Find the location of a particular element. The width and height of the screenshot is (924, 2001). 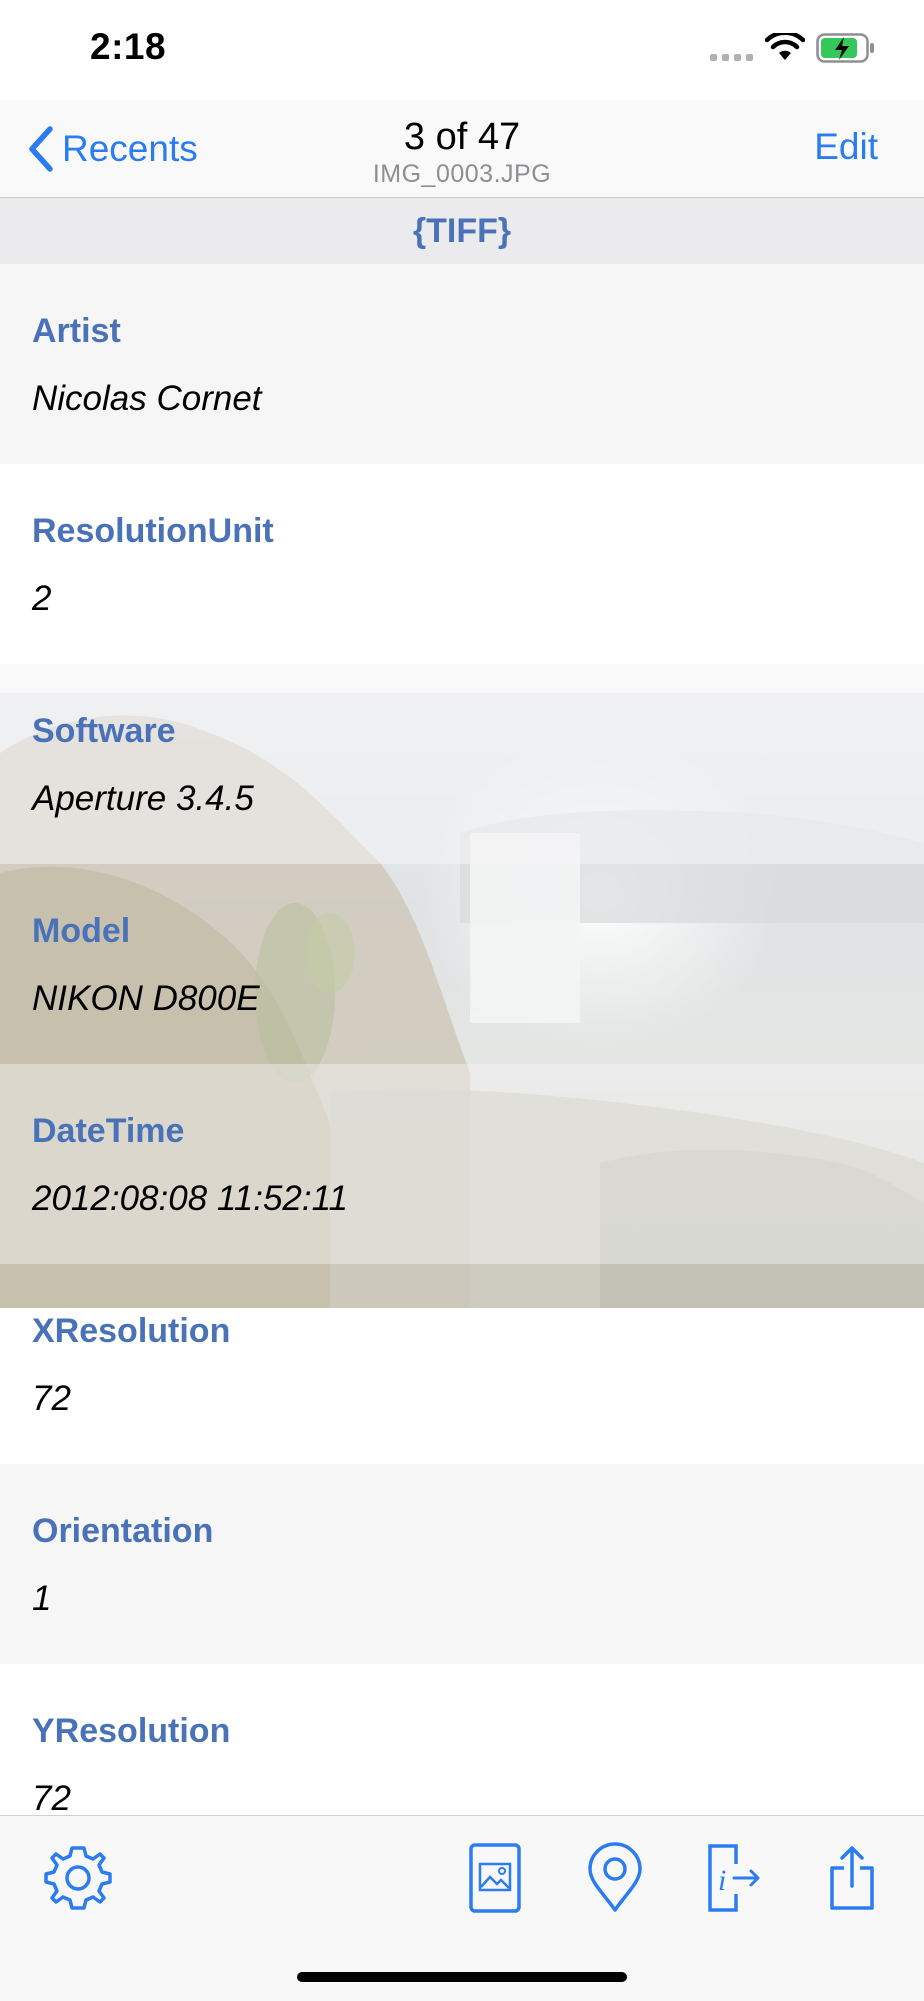

section-header: {TIFF} is located at coordinates (462, 231).